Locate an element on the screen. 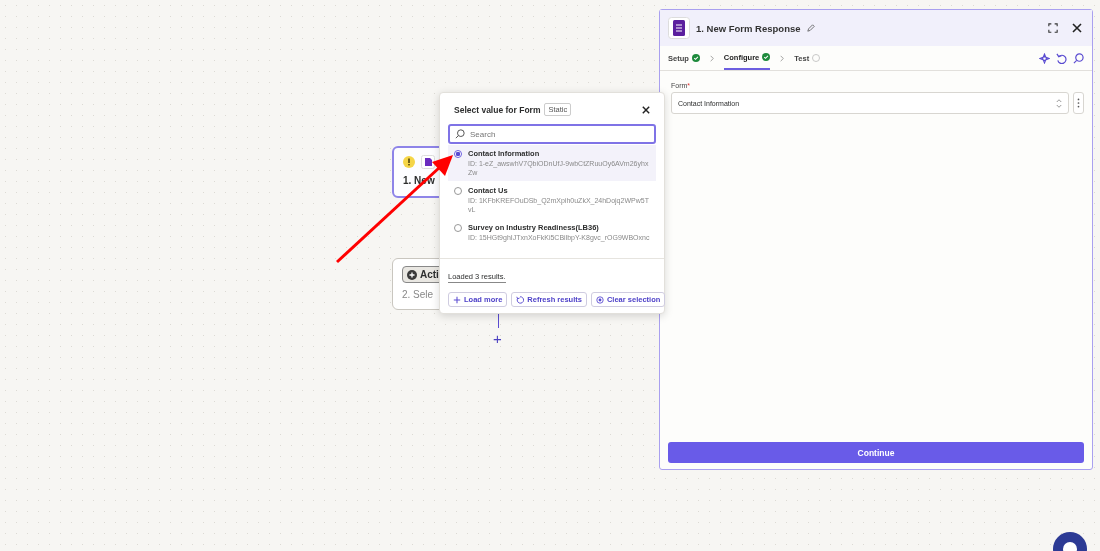 The height and width of the screenshot is (551, 1100). empty-circle-icon is located at coordinates (816, 58).